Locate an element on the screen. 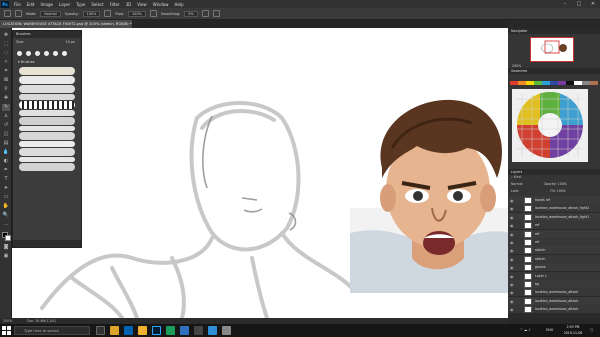 The width and height of the screenshot is (600, 337). screen-mode-icon: ▣ is located at coordinates (6, 256).